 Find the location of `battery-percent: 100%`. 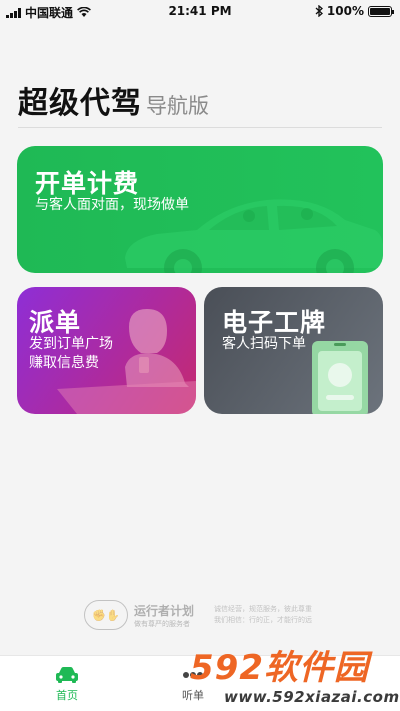

battery-percent: 100% is located at coordinates (345, 11).